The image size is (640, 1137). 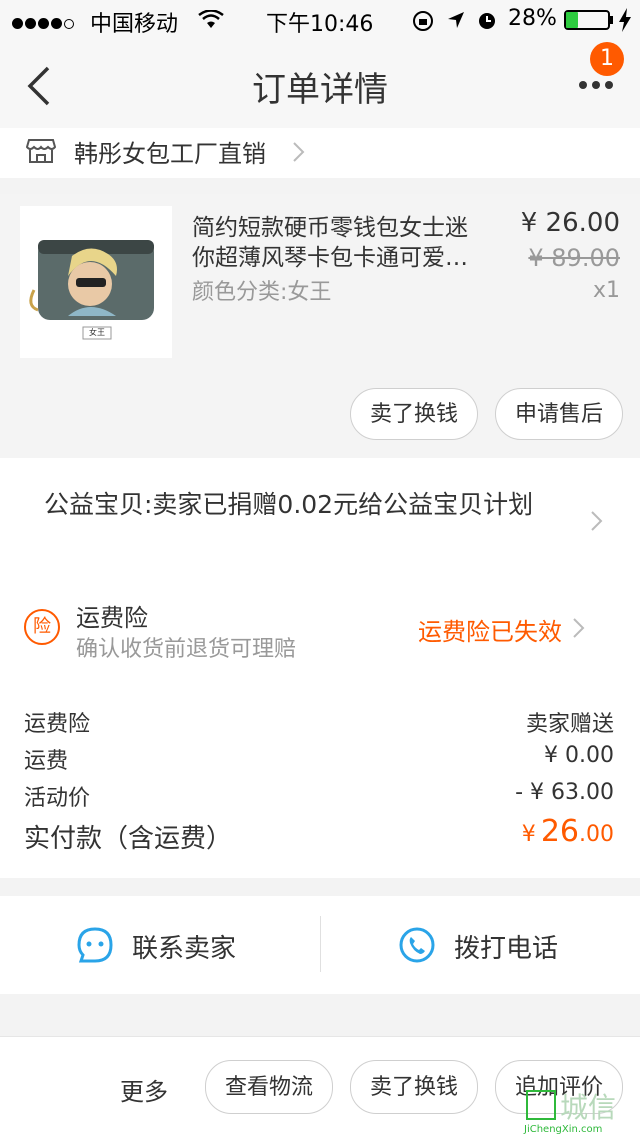 What do you see at coordinates (574, 258) in the screenshot?
I see `product-original-price: ¥ 89.00` at bounding box center [574, 258].